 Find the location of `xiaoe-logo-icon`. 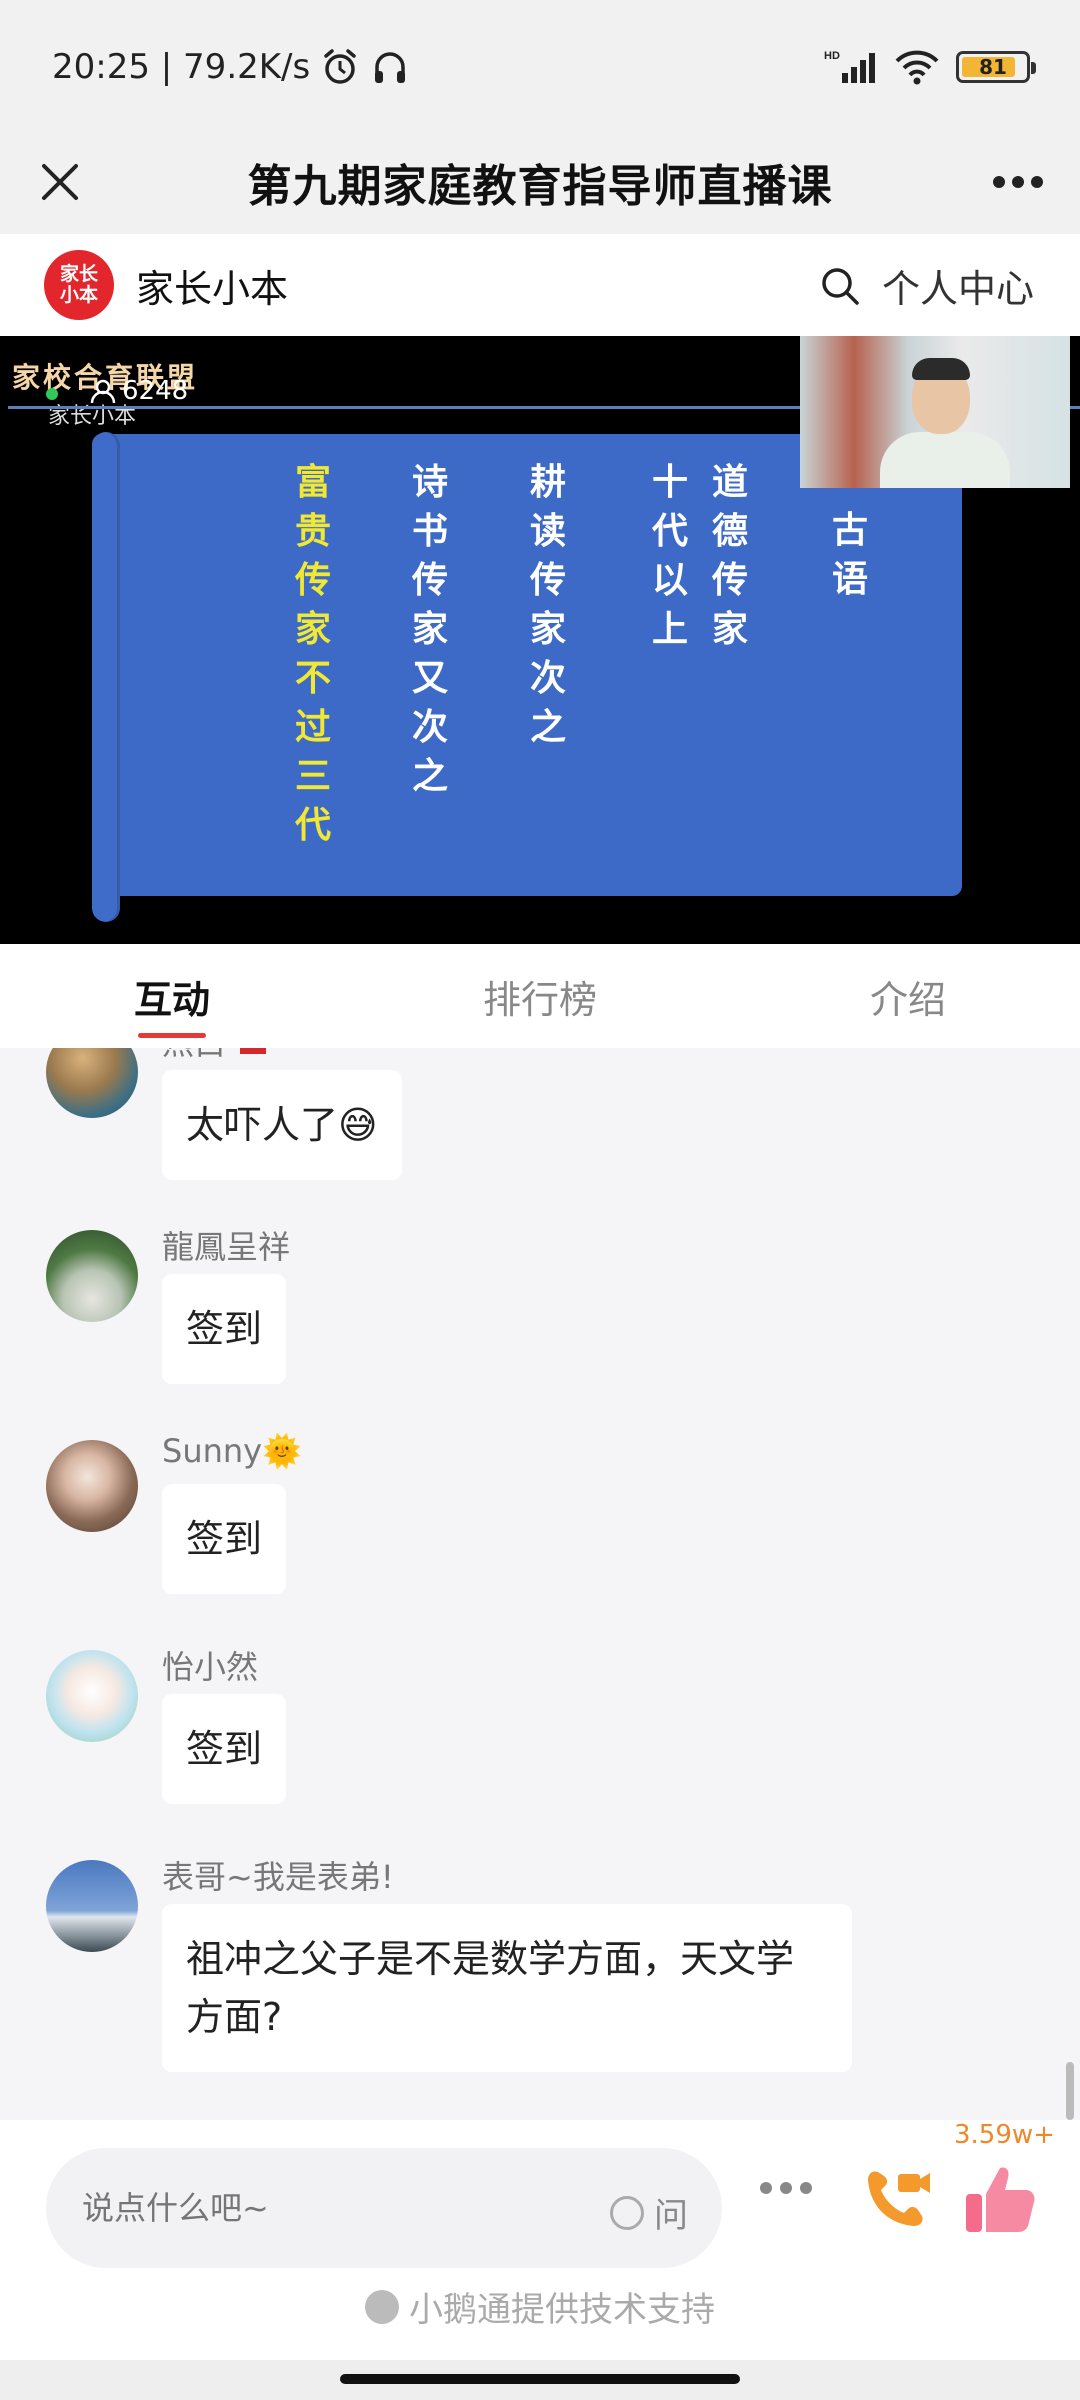

xiaoe-logo-icon is located at coordinates (382, 2306).